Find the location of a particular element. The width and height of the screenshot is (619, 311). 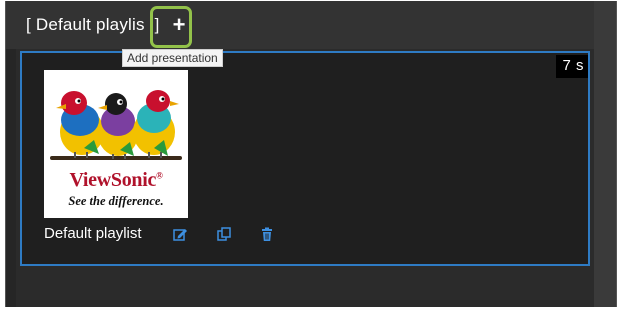

duplicate-button is located at coordinates (224, 234).